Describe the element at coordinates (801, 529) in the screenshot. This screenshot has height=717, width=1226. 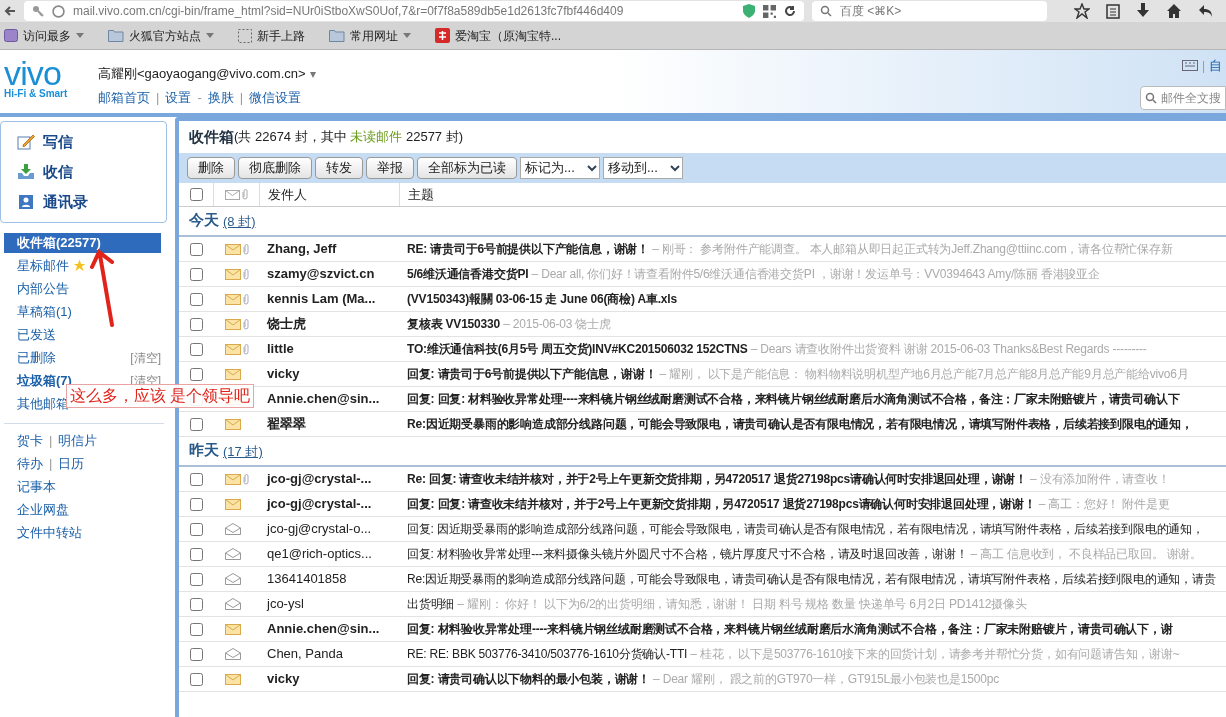
I see `message-subject-line: 回复: 因近期受暴雨的影响造成部分线路问题，可能会导致限电，请贵司确认是否有限电情况，若有限电情况，请填写附件表格，后续若接到限电的通知，` at that location.